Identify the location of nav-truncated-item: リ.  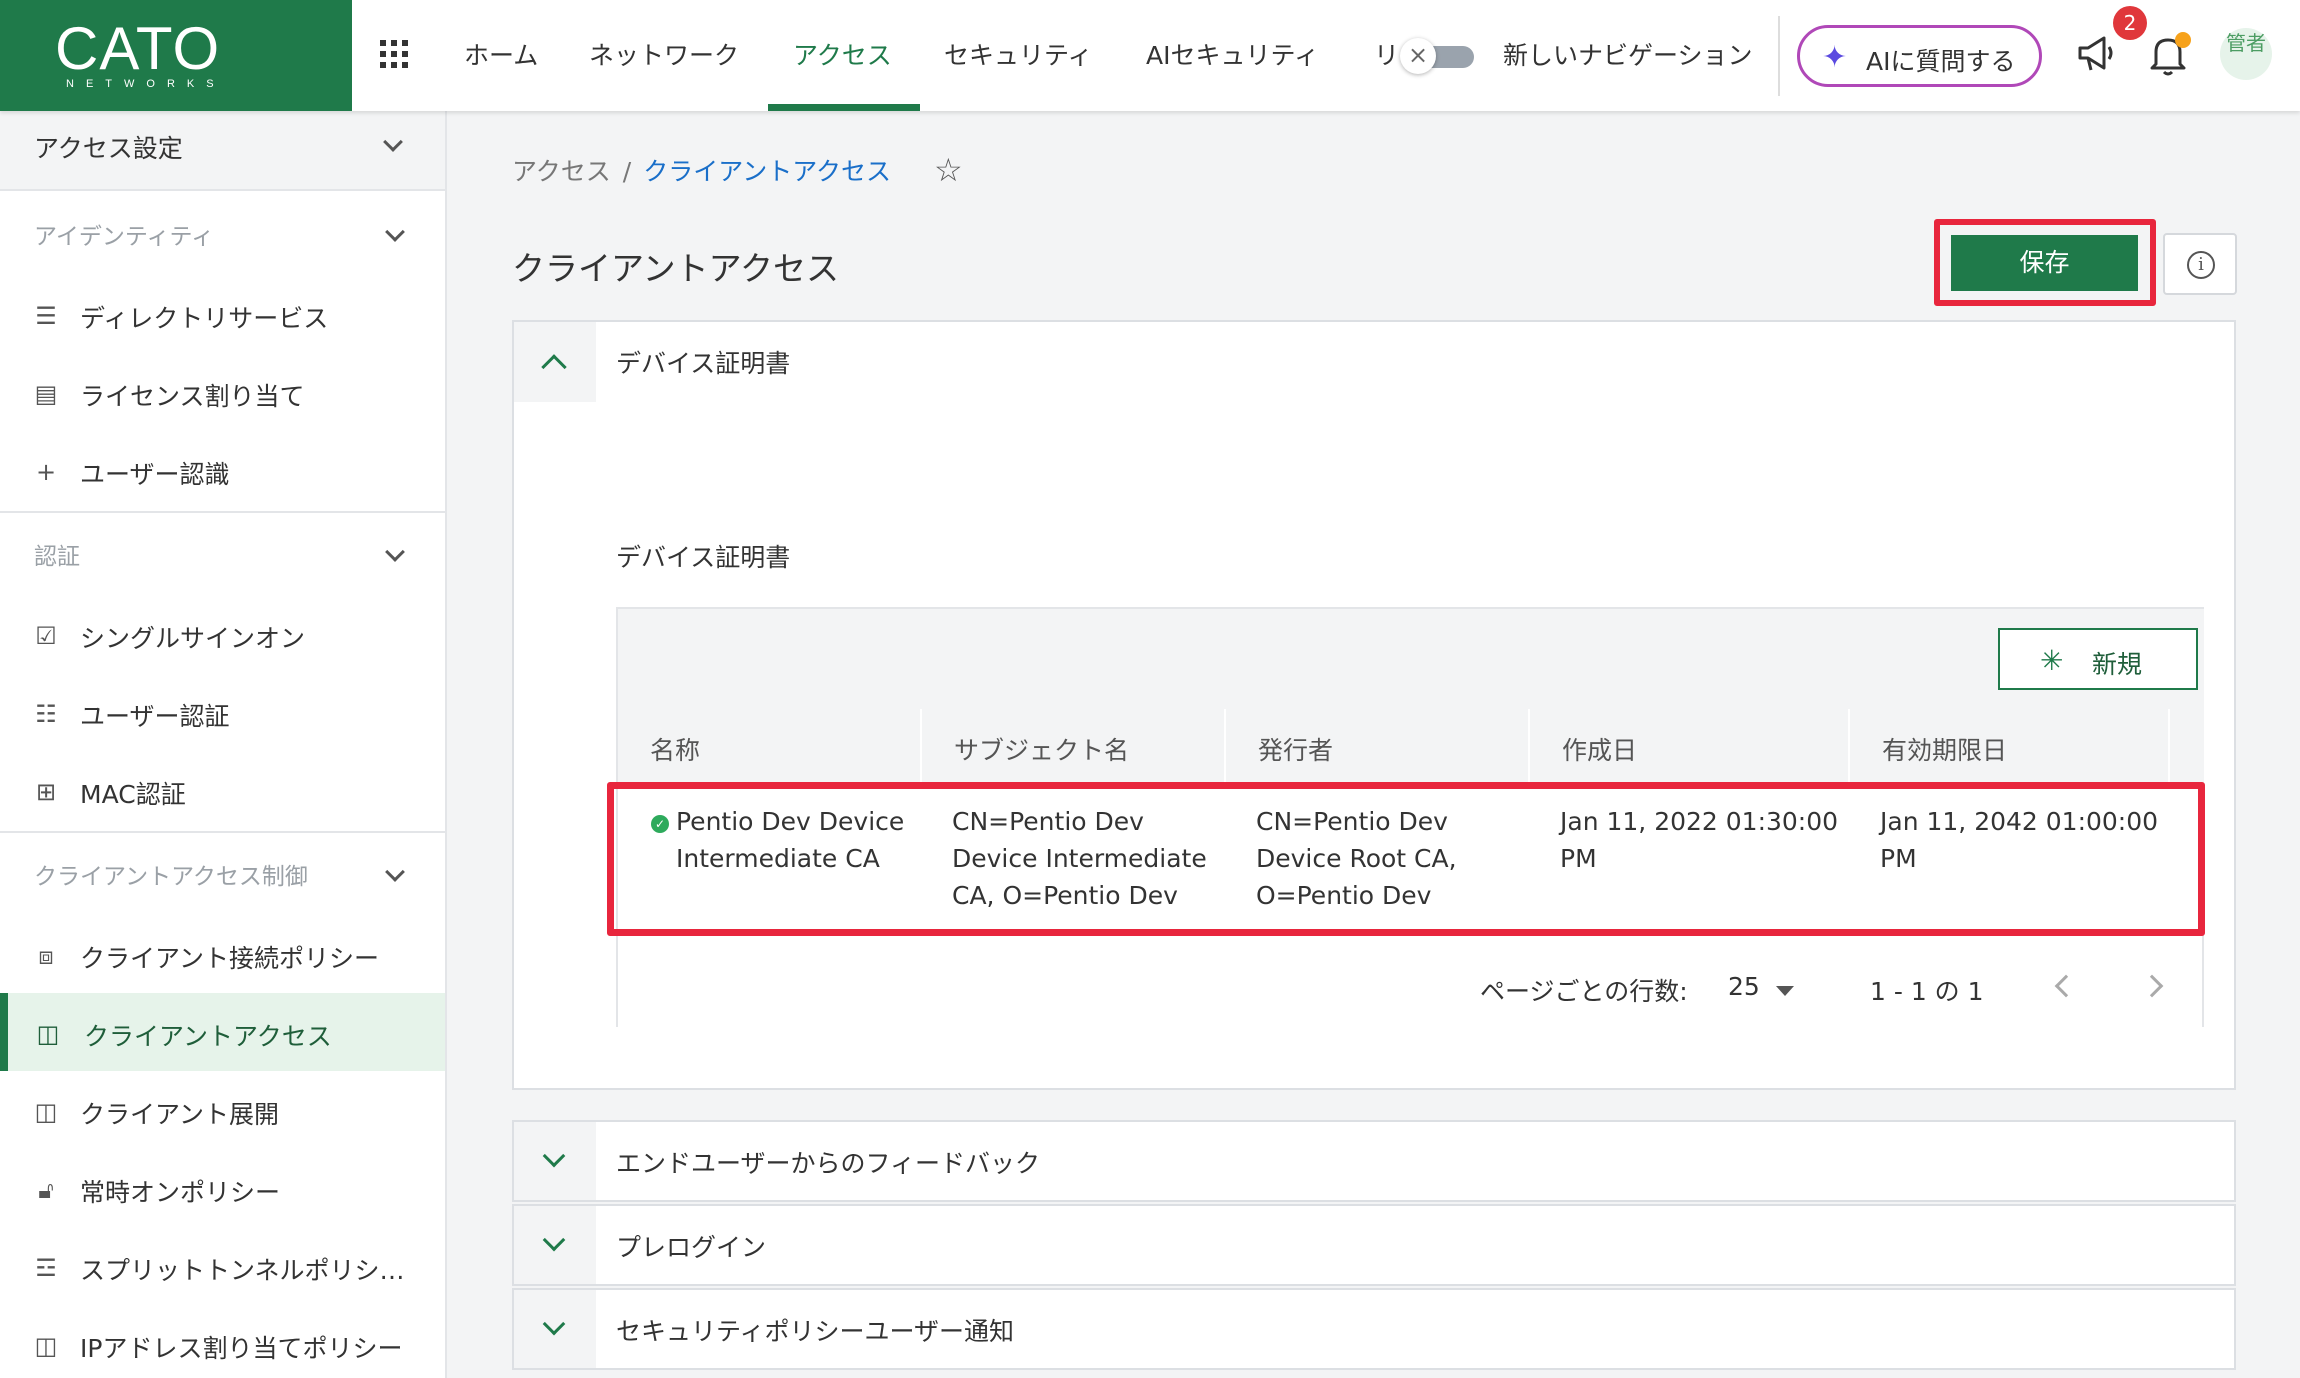
(1386, 54).